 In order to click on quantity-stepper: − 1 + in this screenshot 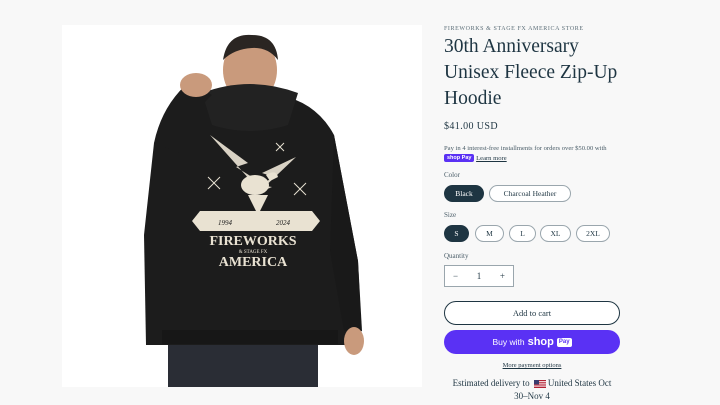, I will do `click(479, 276)`.